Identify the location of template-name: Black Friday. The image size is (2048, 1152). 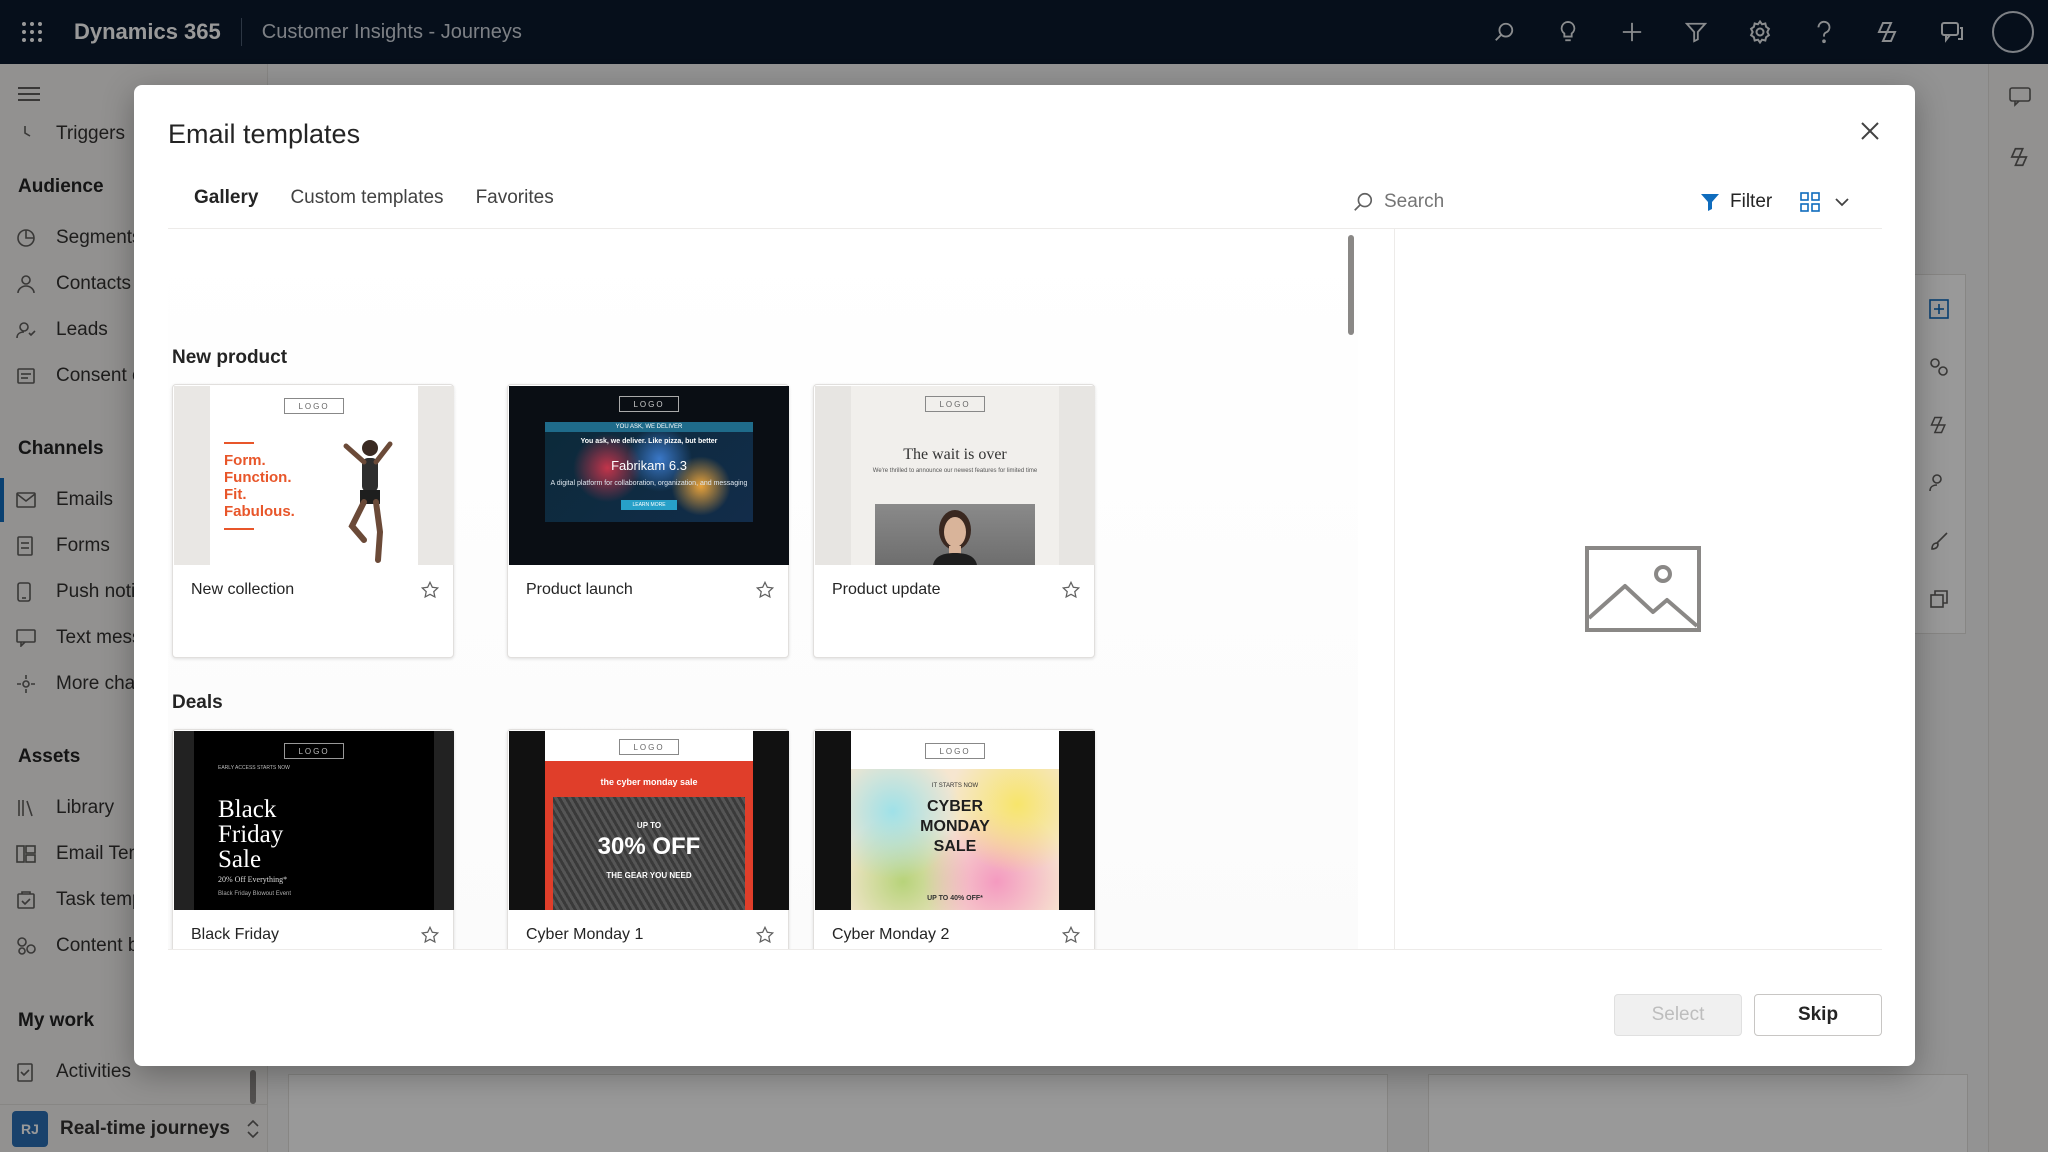
(235, 934).